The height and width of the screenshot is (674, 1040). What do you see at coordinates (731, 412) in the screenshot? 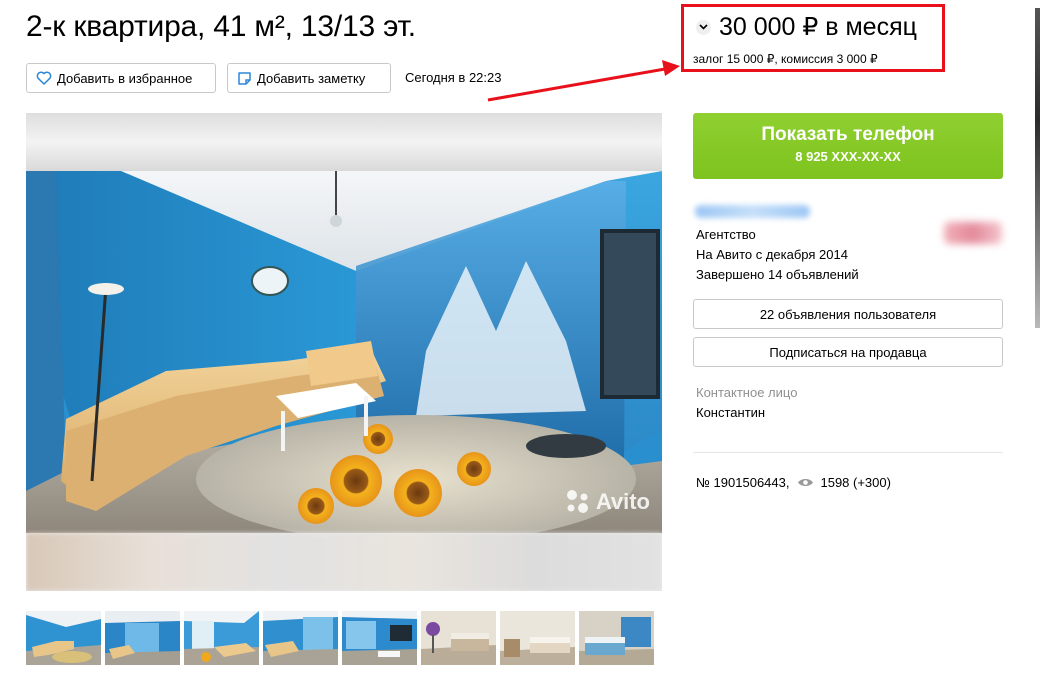
I see `contact-person-name: Константин` at bounding box center [731, 412].